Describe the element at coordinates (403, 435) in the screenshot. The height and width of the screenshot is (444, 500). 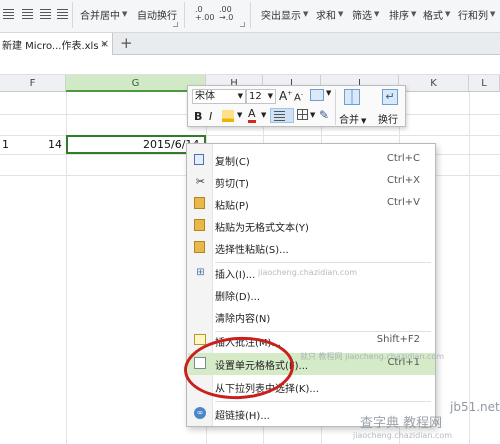
I see `watermark-url: jiaocheng.chazidian.com` at that location.